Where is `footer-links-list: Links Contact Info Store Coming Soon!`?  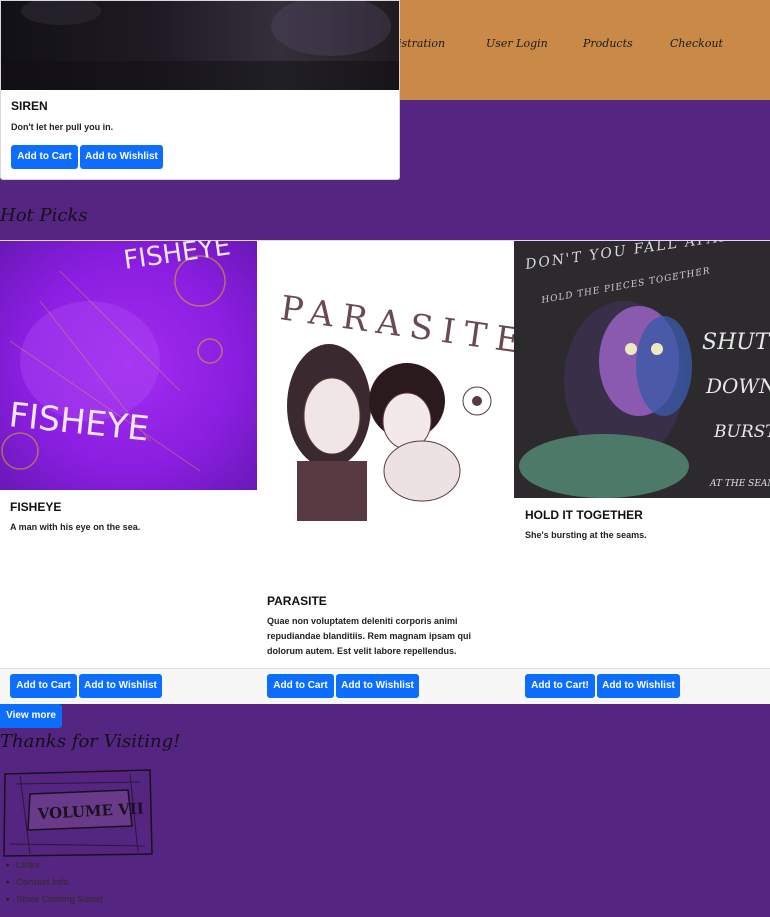 footer-links-list: Links Contact Info Store Coming Soon! is located at coordinates (54, 885).